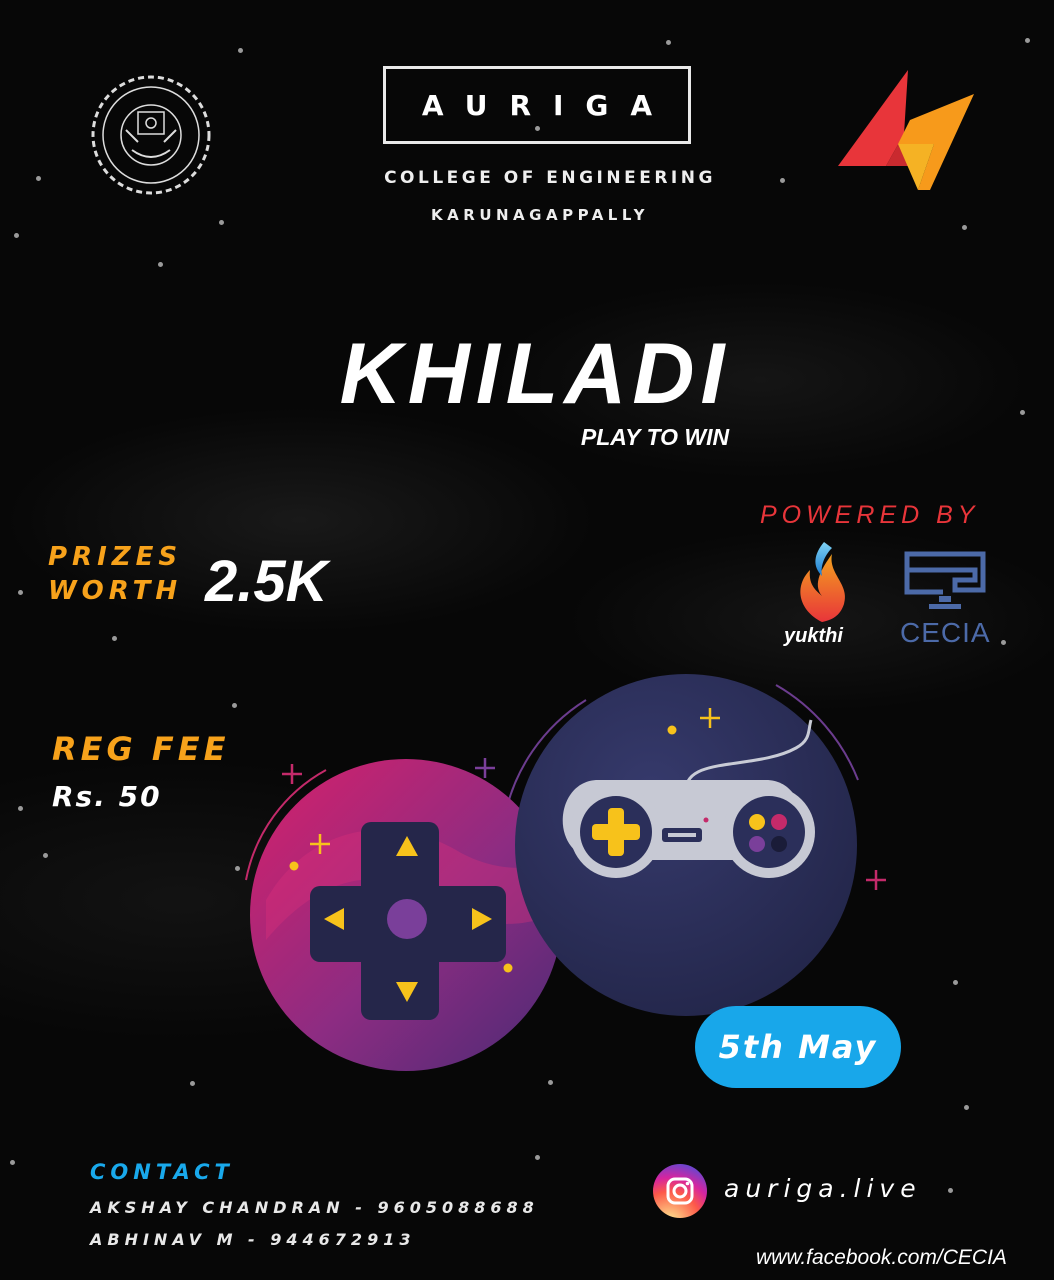 Image resolution: width=1054 pixels, height=1280 pixels. Describe the element at coordinates (823, 582) in the screenshot. I see `yukthi-flame-logo-icon` at that location.